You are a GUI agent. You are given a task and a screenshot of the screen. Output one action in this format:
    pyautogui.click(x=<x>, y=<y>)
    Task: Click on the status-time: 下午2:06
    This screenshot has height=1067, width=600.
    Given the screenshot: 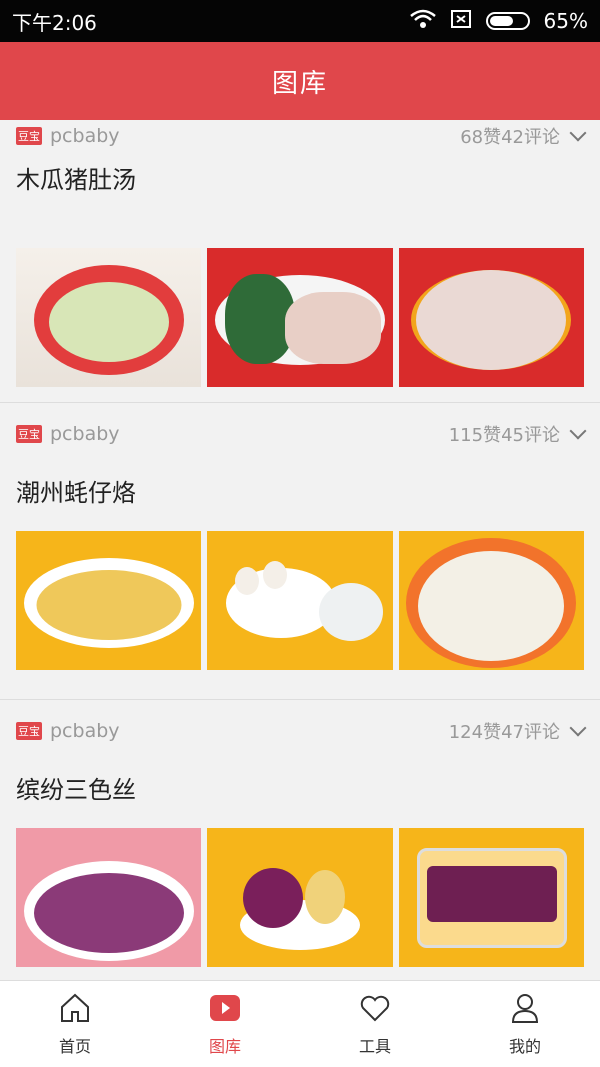 What is the action you would take?
    pyautogui.click(x=54, y=22)
    